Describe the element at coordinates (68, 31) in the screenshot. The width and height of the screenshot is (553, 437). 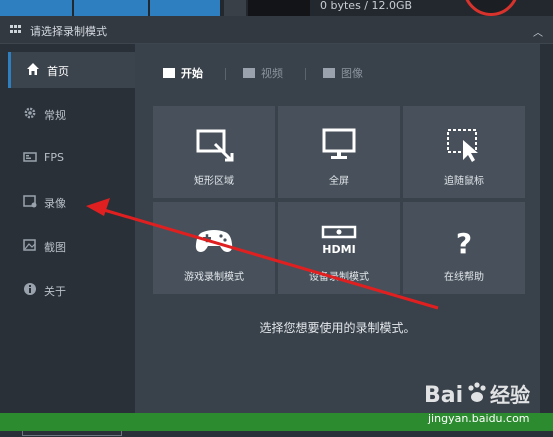
I see `mode-title: 请选择录制模式` at that location.